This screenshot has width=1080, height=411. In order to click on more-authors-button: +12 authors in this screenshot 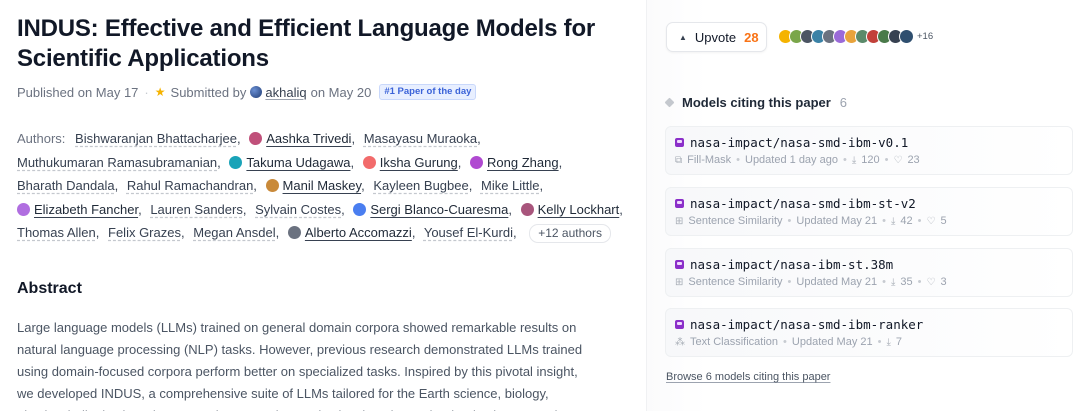, I will do `click(570, 233)`.